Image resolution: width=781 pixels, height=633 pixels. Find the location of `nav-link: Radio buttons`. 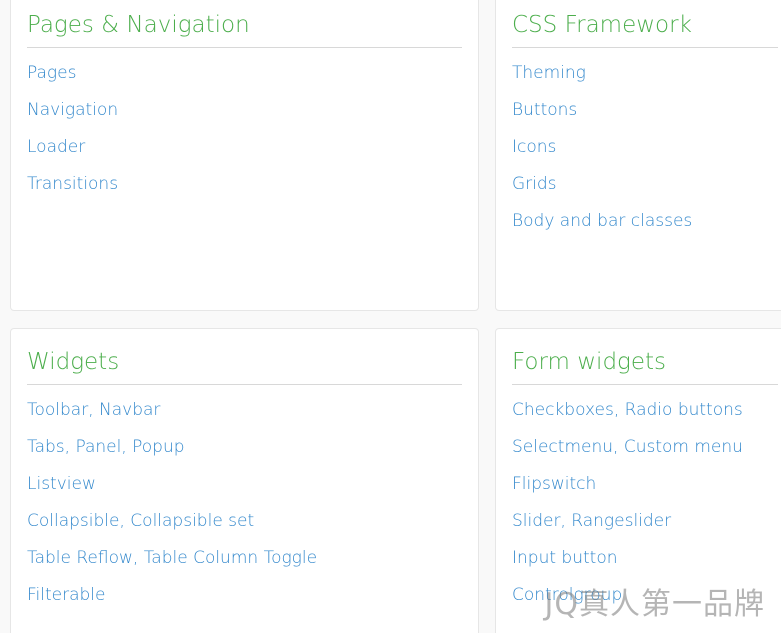

nav-link: Radio buttons is located at coordinates (684, 410).